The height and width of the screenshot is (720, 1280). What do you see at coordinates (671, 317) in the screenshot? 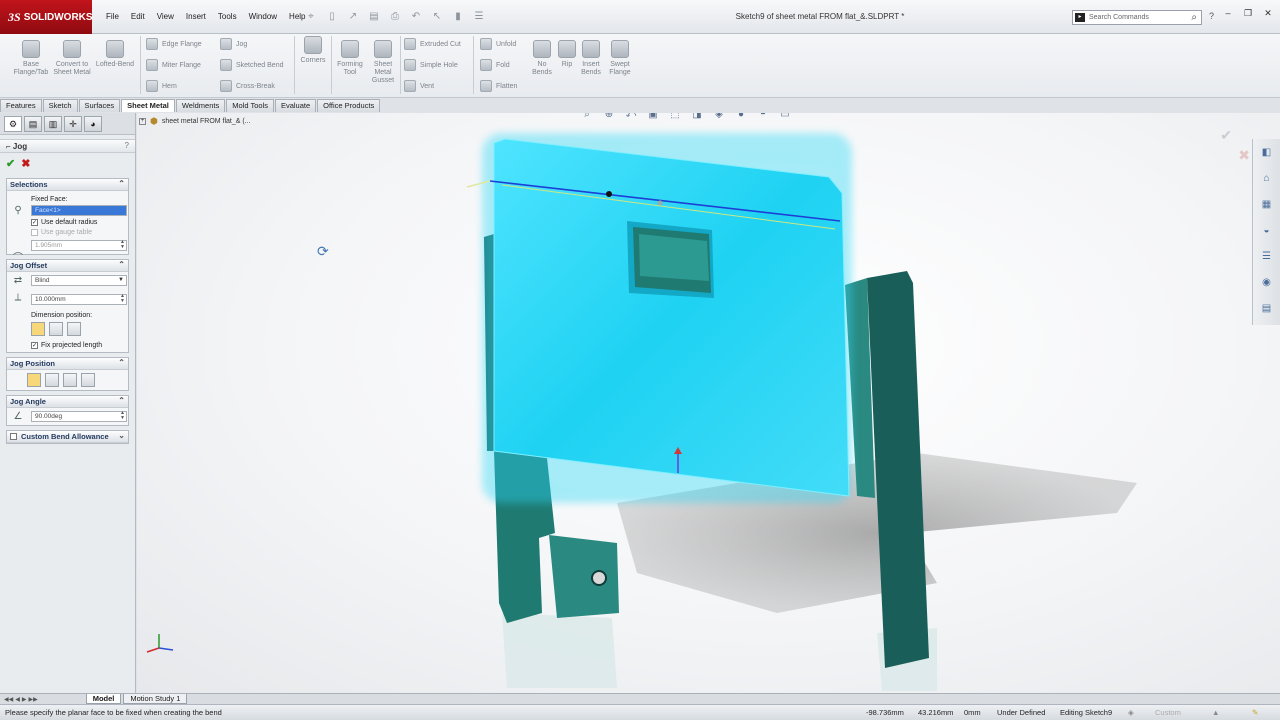
I see `selected-face` at bounding box center [671, 317].